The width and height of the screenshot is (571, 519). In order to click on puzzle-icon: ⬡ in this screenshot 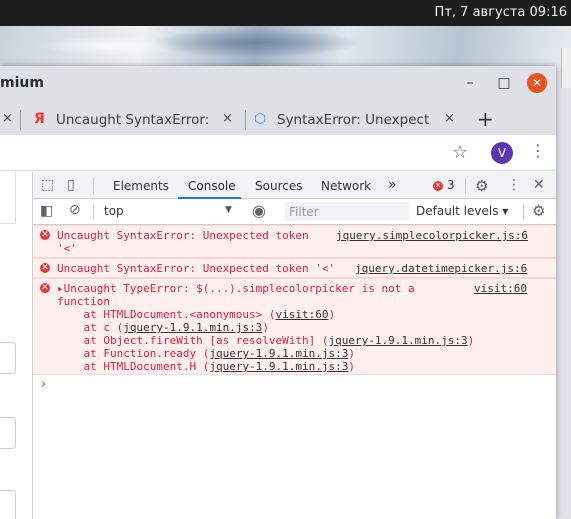, I will do `click(260, 119)`.